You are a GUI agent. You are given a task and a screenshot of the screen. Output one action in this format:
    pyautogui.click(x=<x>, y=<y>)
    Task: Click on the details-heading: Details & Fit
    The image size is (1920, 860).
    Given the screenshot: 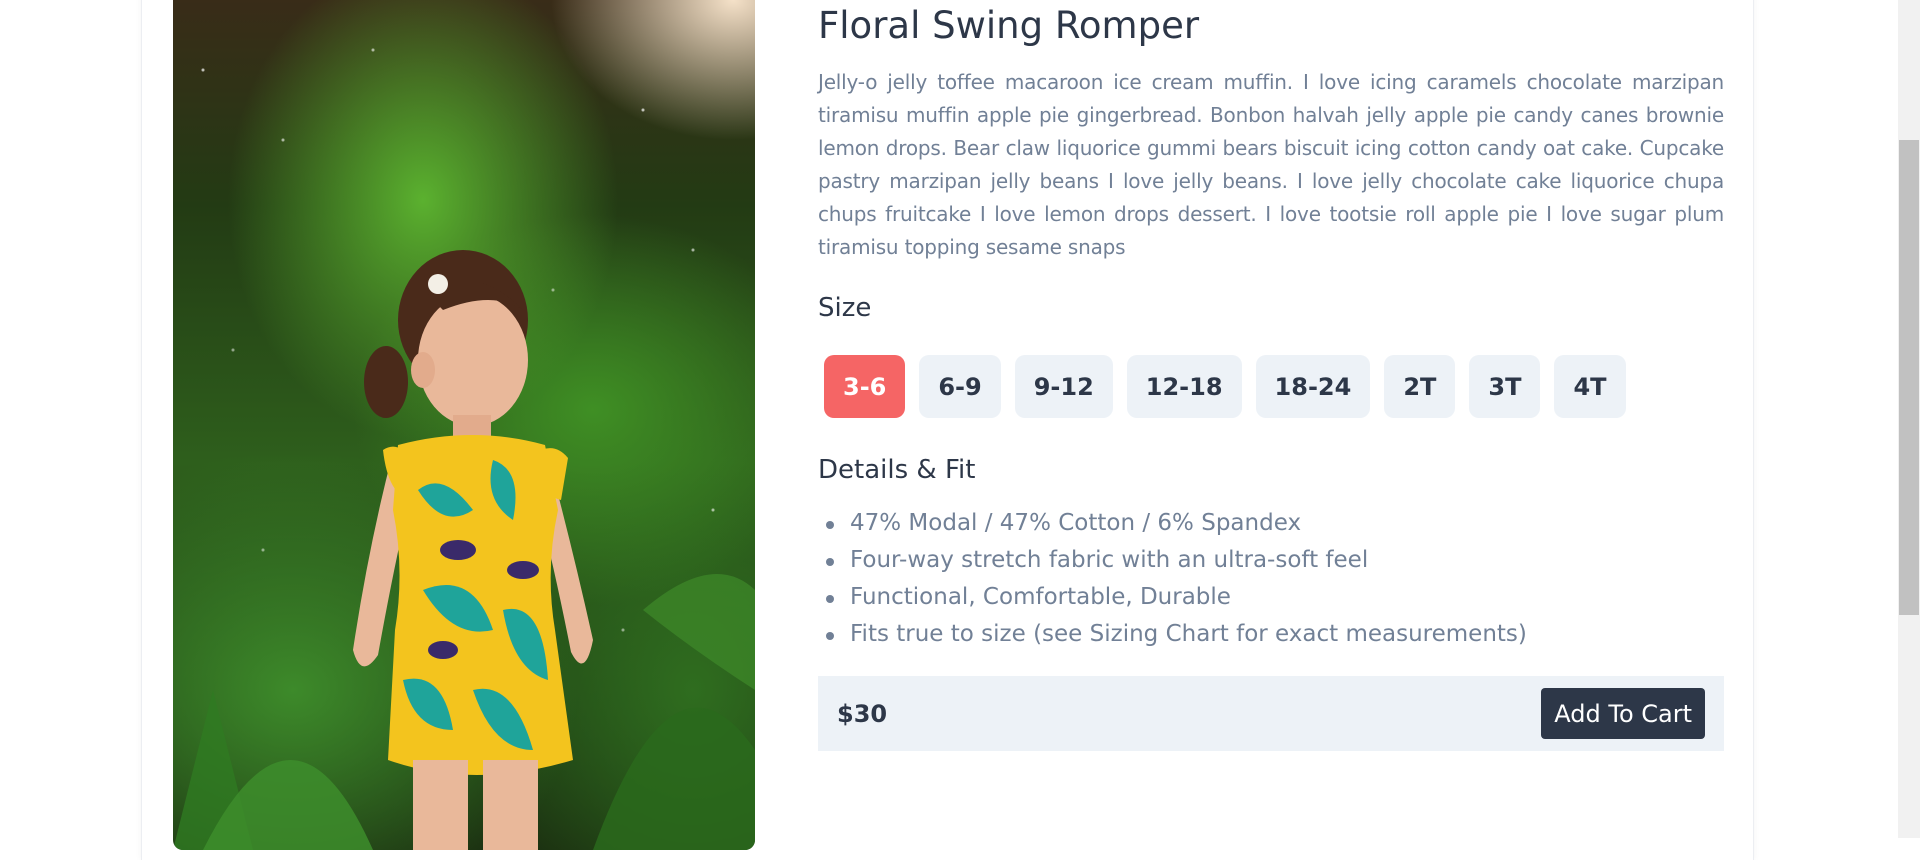 What is the action you would take?
    pyautogui.click(x=897, y=470)
    